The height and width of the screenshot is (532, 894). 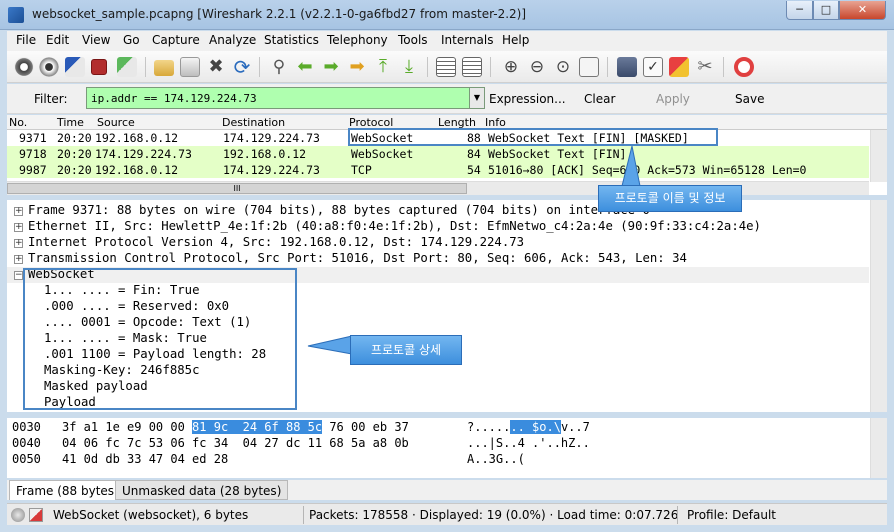 I want to click on tab-unmasked-data: Unmasked data (28 bytes), so click(x=202, y=490).